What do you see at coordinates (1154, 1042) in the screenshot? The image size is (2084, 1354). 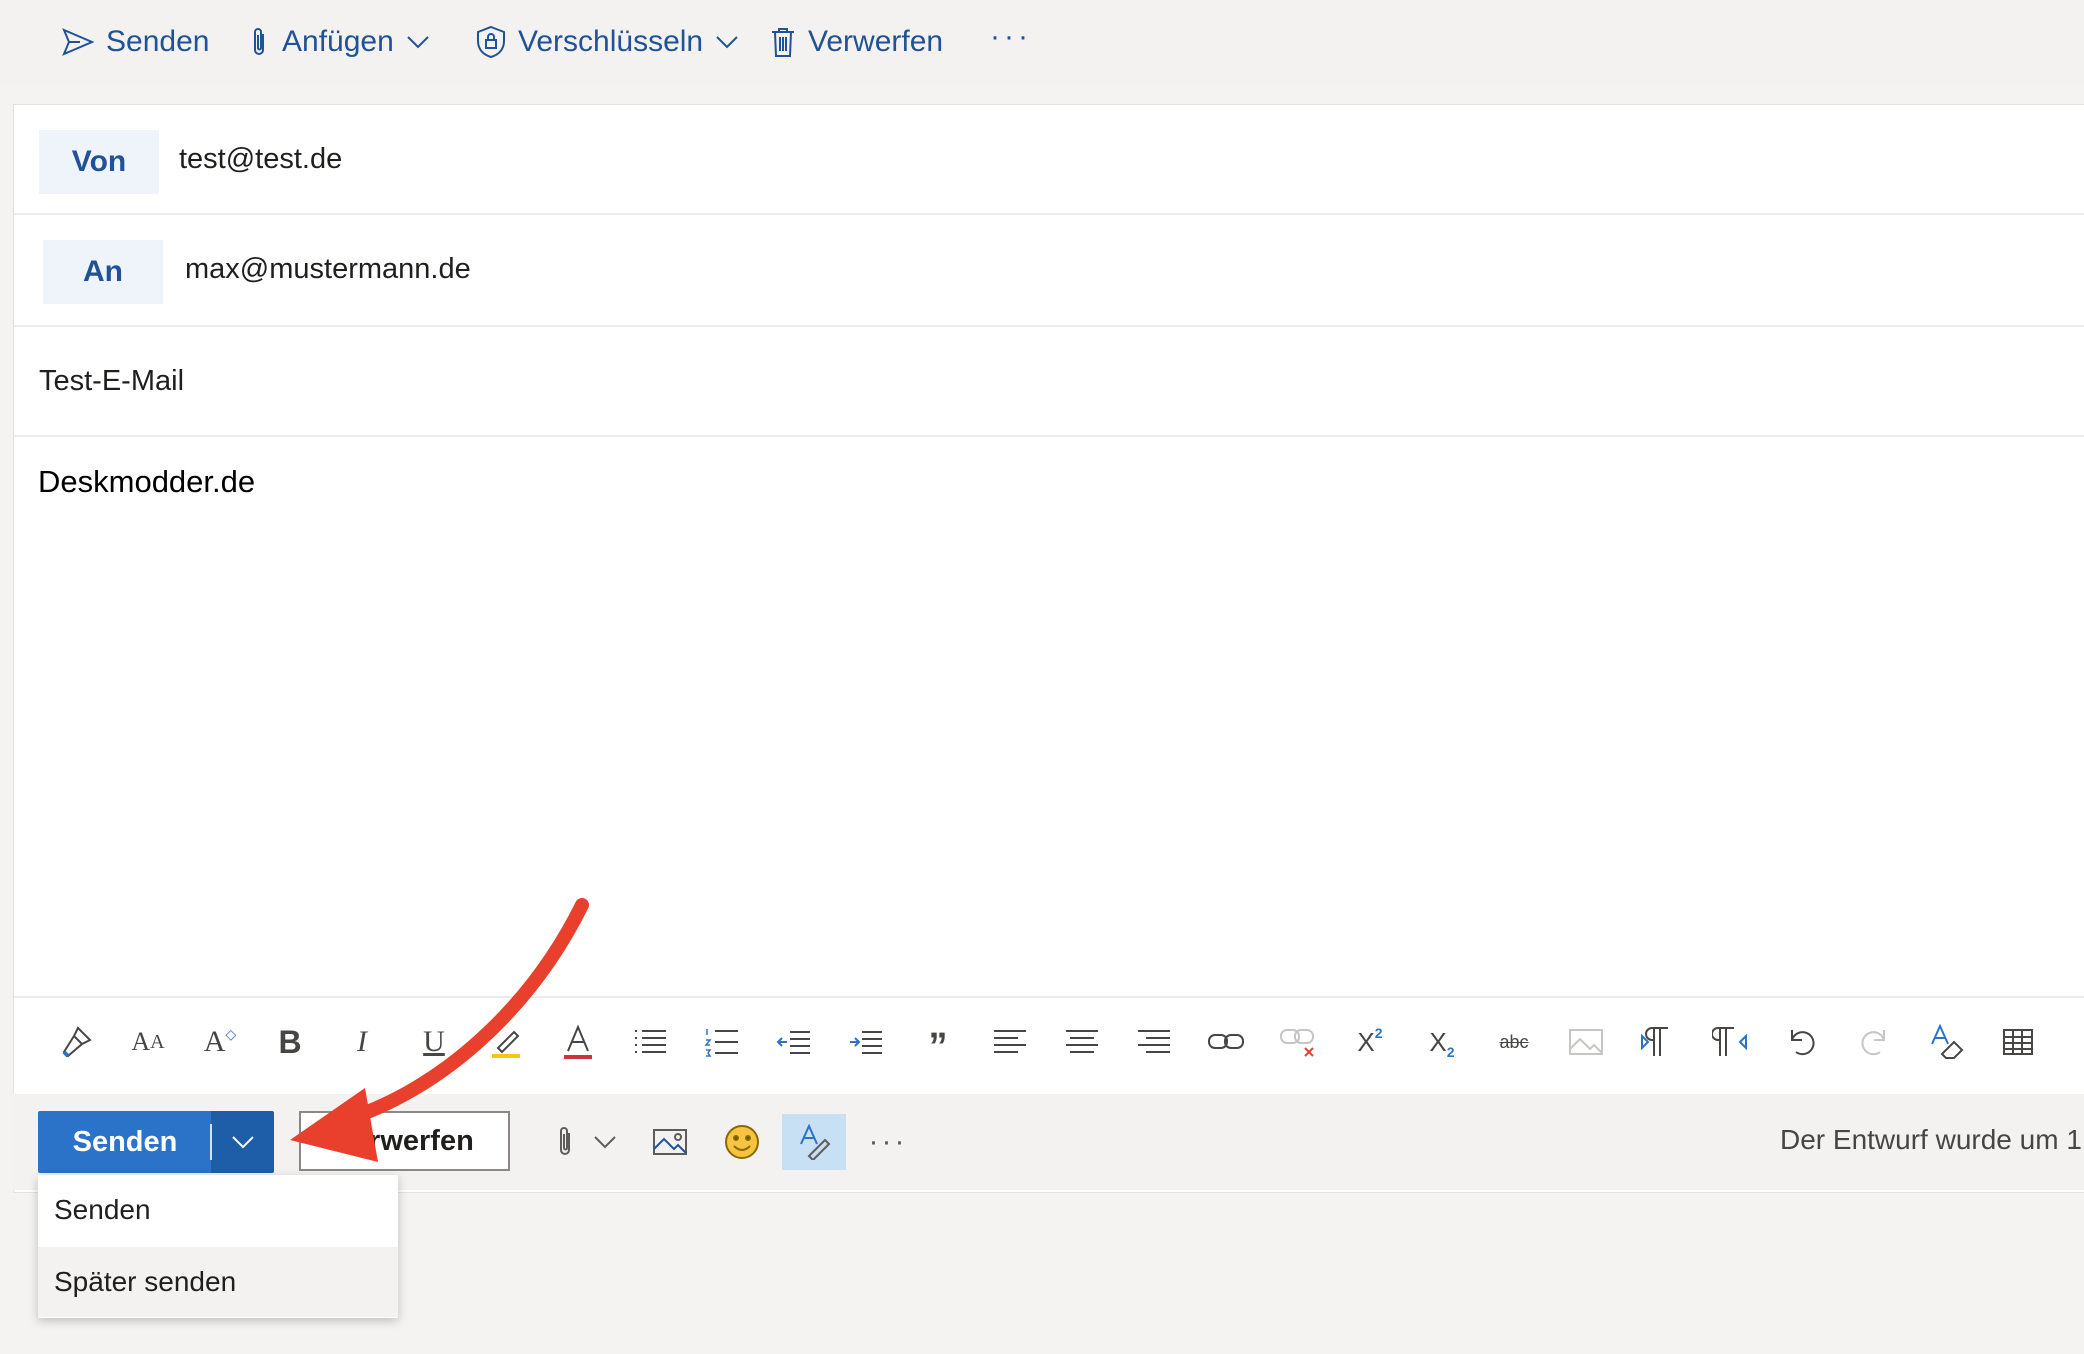 I see `align-right-icon` at bounding box center [1154, 1042].